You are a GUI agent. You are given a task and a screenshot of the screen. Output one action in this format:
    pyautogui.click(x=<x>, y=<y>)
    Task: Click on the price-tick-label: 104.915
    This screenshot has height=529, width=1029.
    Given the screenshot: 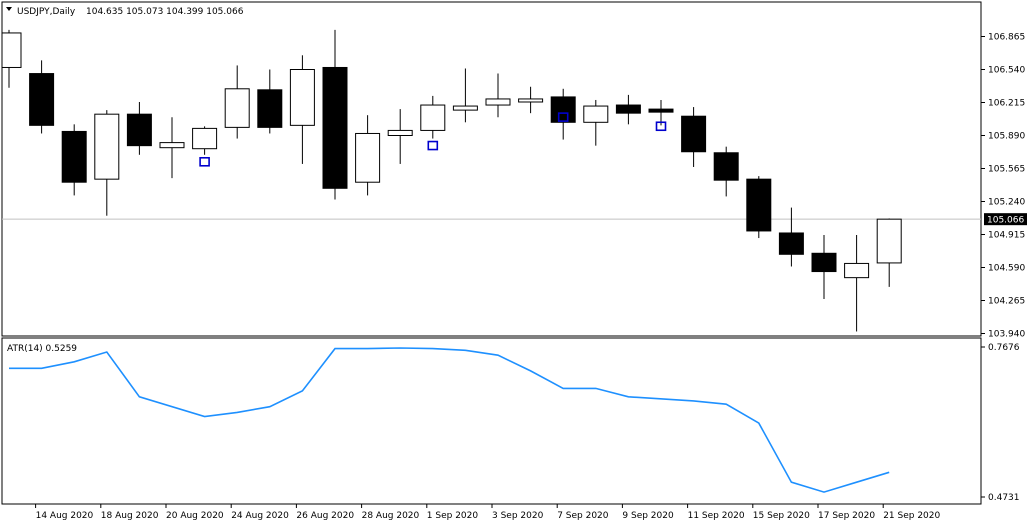 What is the action you would take?
    pyautogui.click(x=1006, y=236)
    